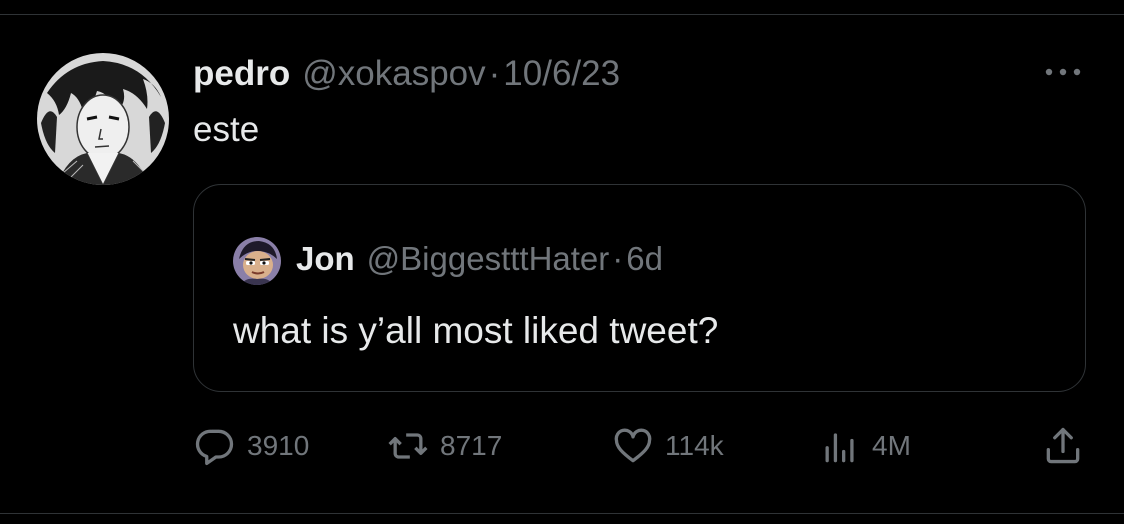 The image size is (1124, 524). I want to click on like-count: 114k, so click(694, 445).